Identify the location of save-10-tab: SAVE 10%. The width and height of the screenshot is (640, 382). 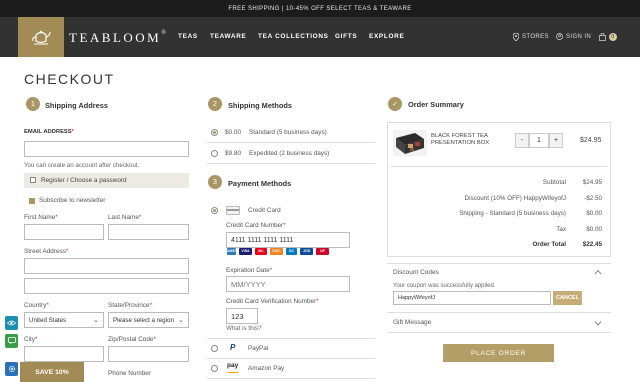
(52, 372).